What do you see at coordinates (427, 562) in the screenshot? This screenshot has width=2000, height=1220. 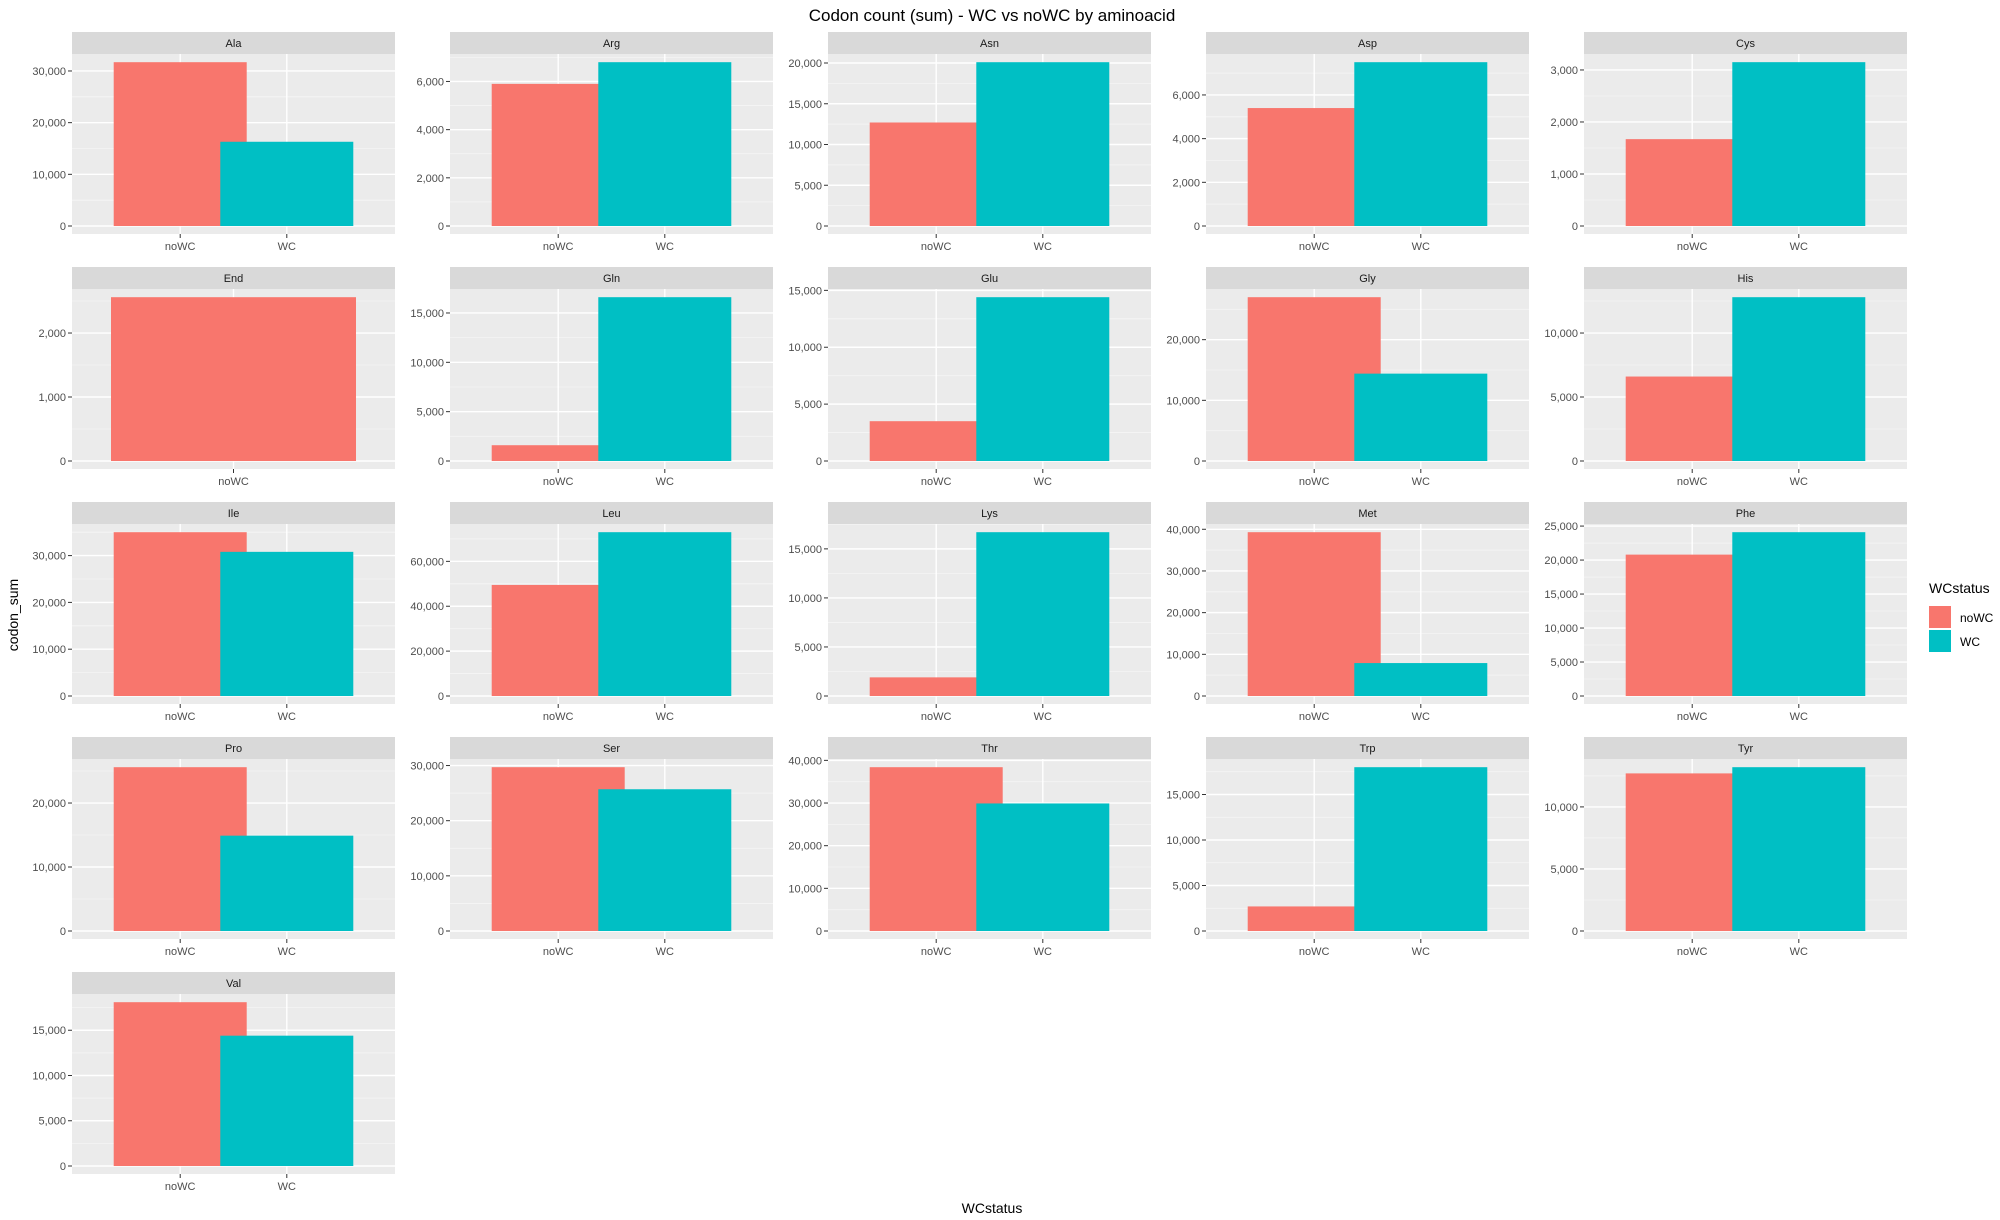 I see `y-tick-label: 60,000` at bounding box center [427, 562].